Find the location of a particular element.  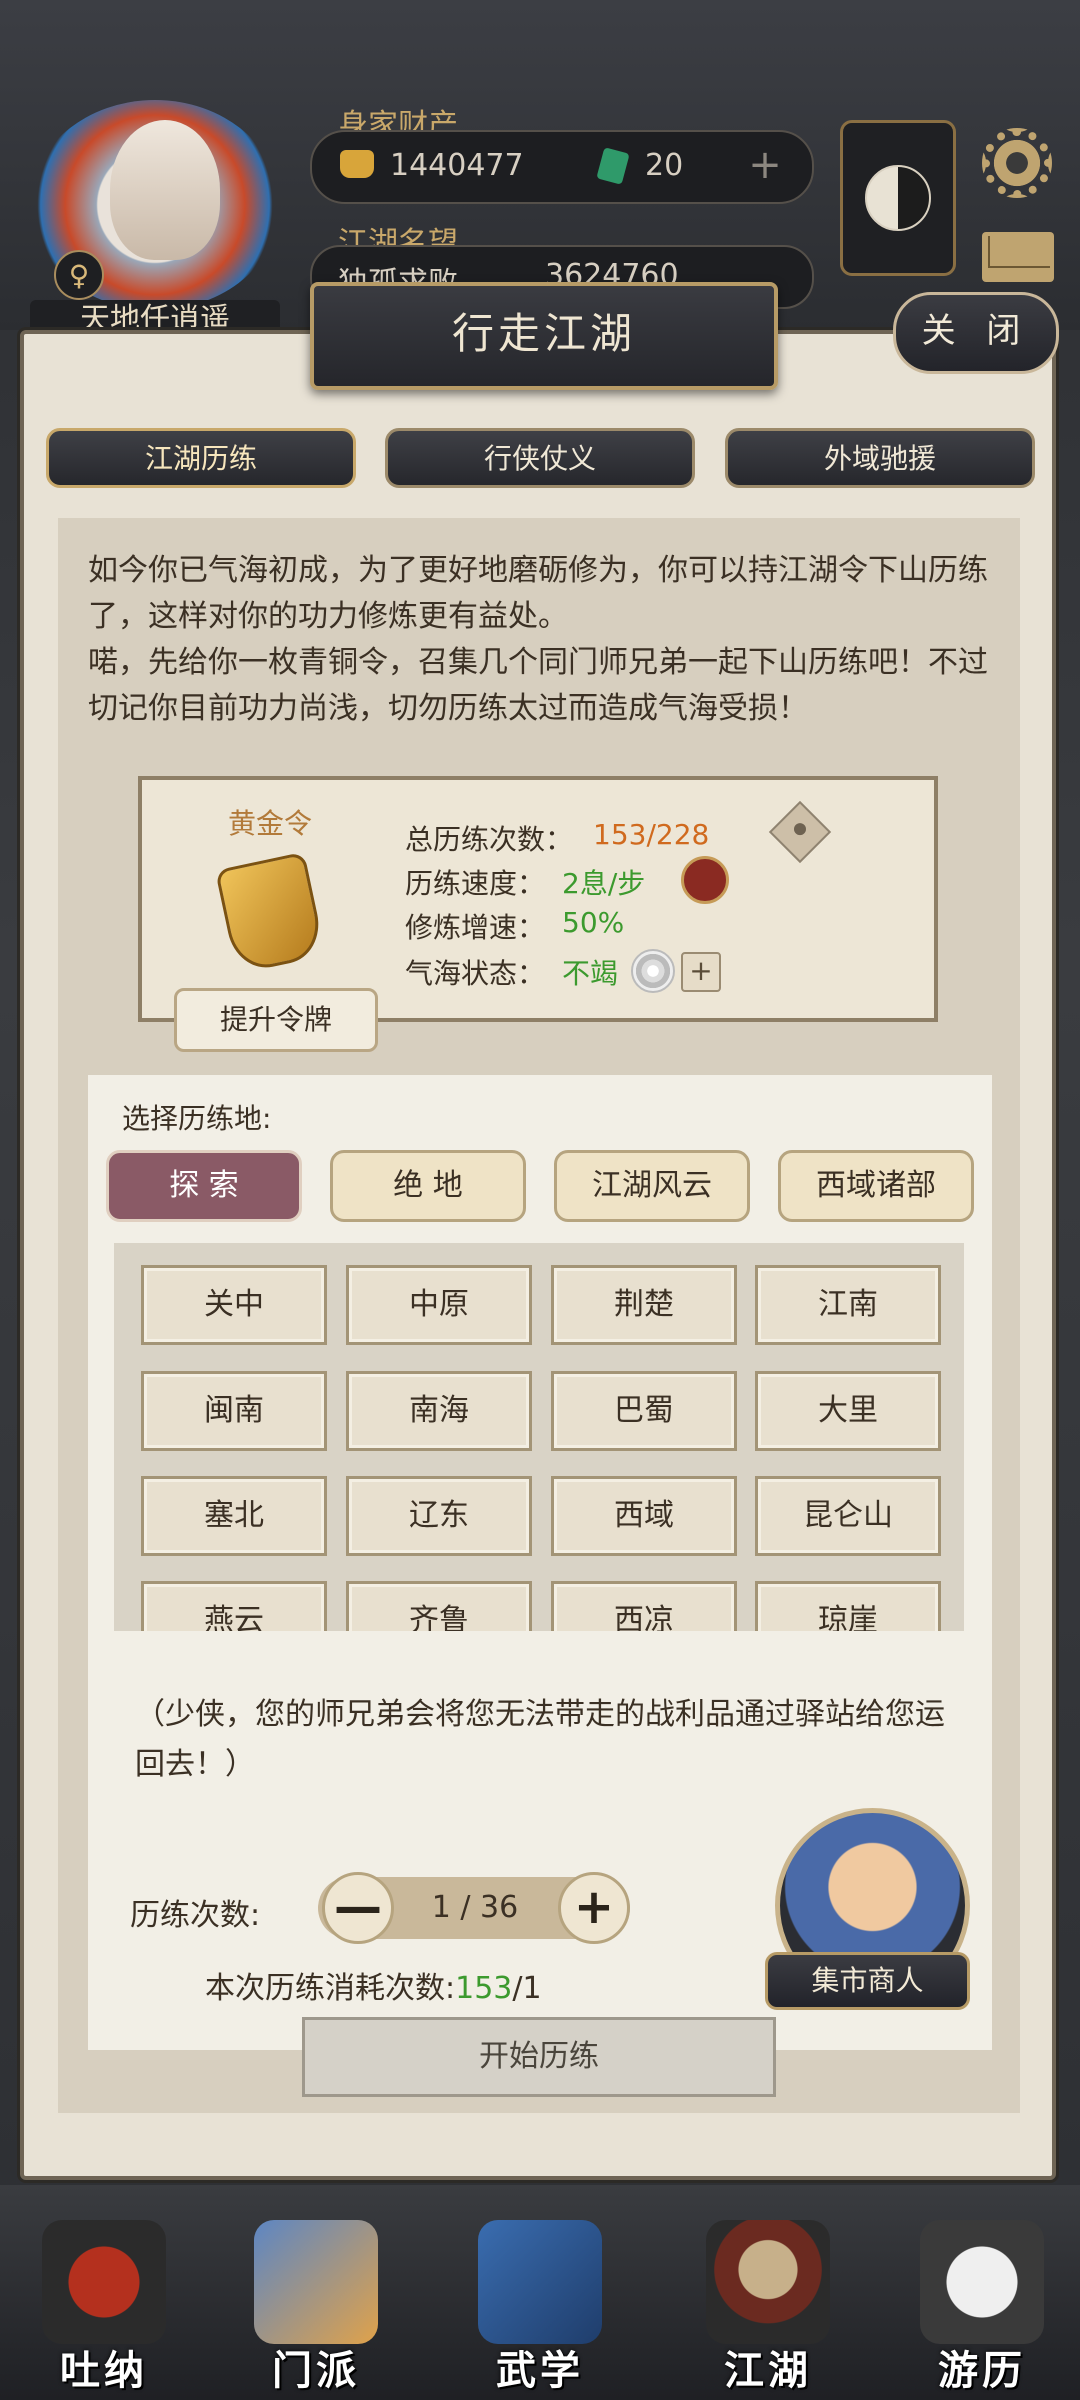

nav-label: 江湖 is located at coordinates (768, 2371).